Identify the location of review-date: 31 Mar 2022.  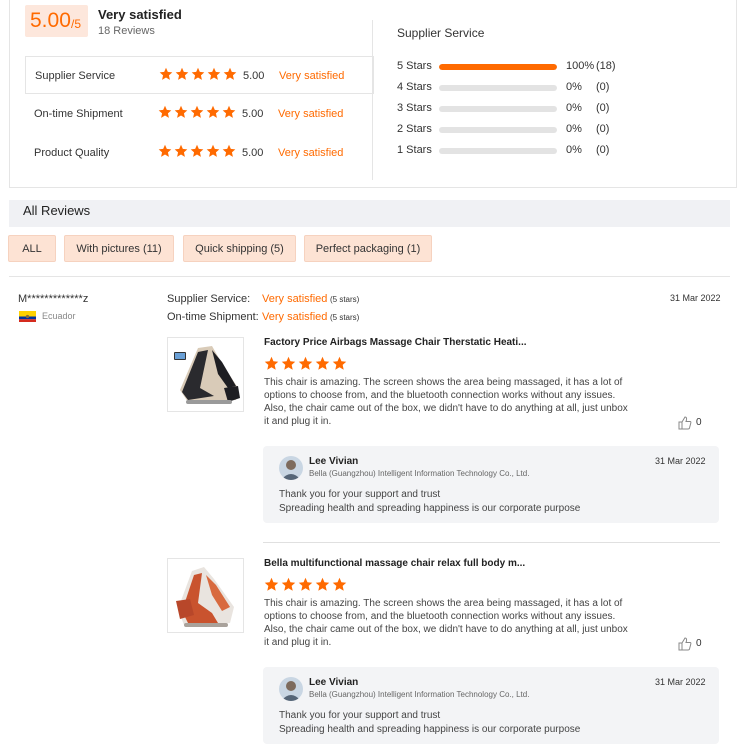
(695, 298).